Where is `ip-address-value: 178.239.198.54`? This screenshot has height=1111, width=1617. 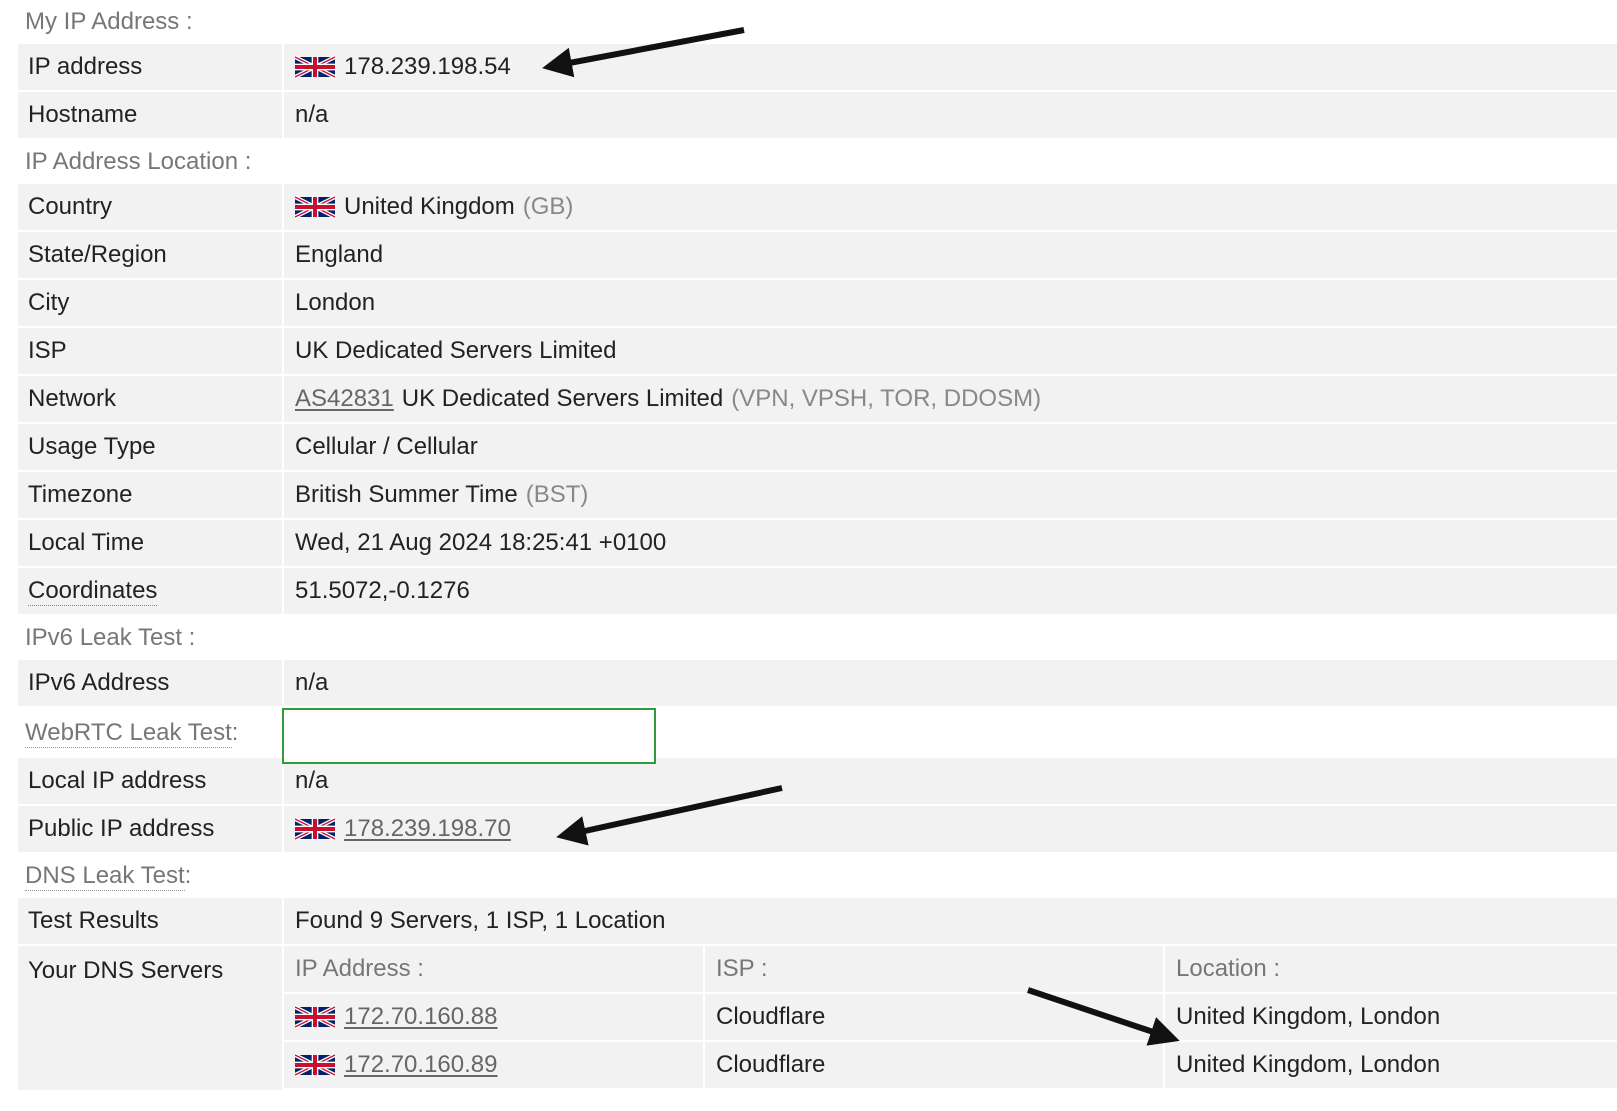
ip-address-value: 178.239.198.54 is located at coordinates (427, 66).